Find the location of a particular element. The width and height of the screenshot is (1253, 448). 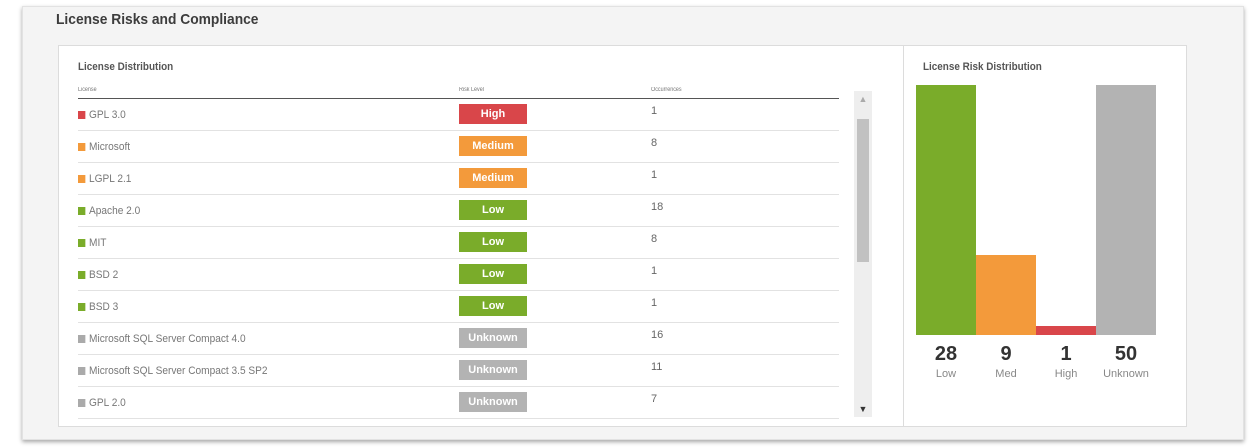

license-label: BSD 3 is located at coordinates (104, 307).